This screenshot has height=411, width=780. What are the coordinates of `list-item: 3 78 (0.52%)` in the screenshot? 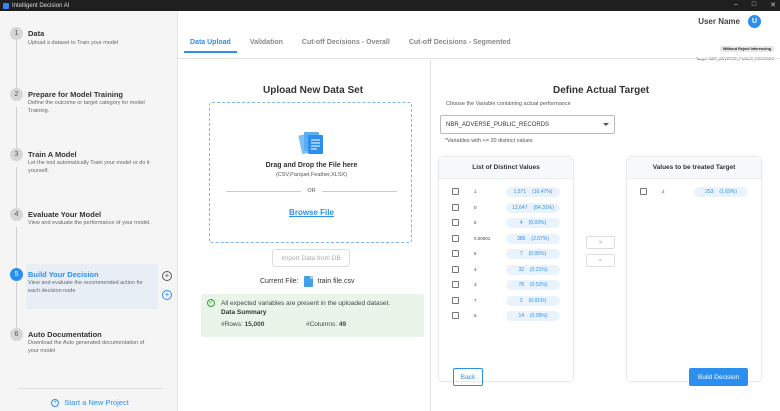 It's located at (506, 285).